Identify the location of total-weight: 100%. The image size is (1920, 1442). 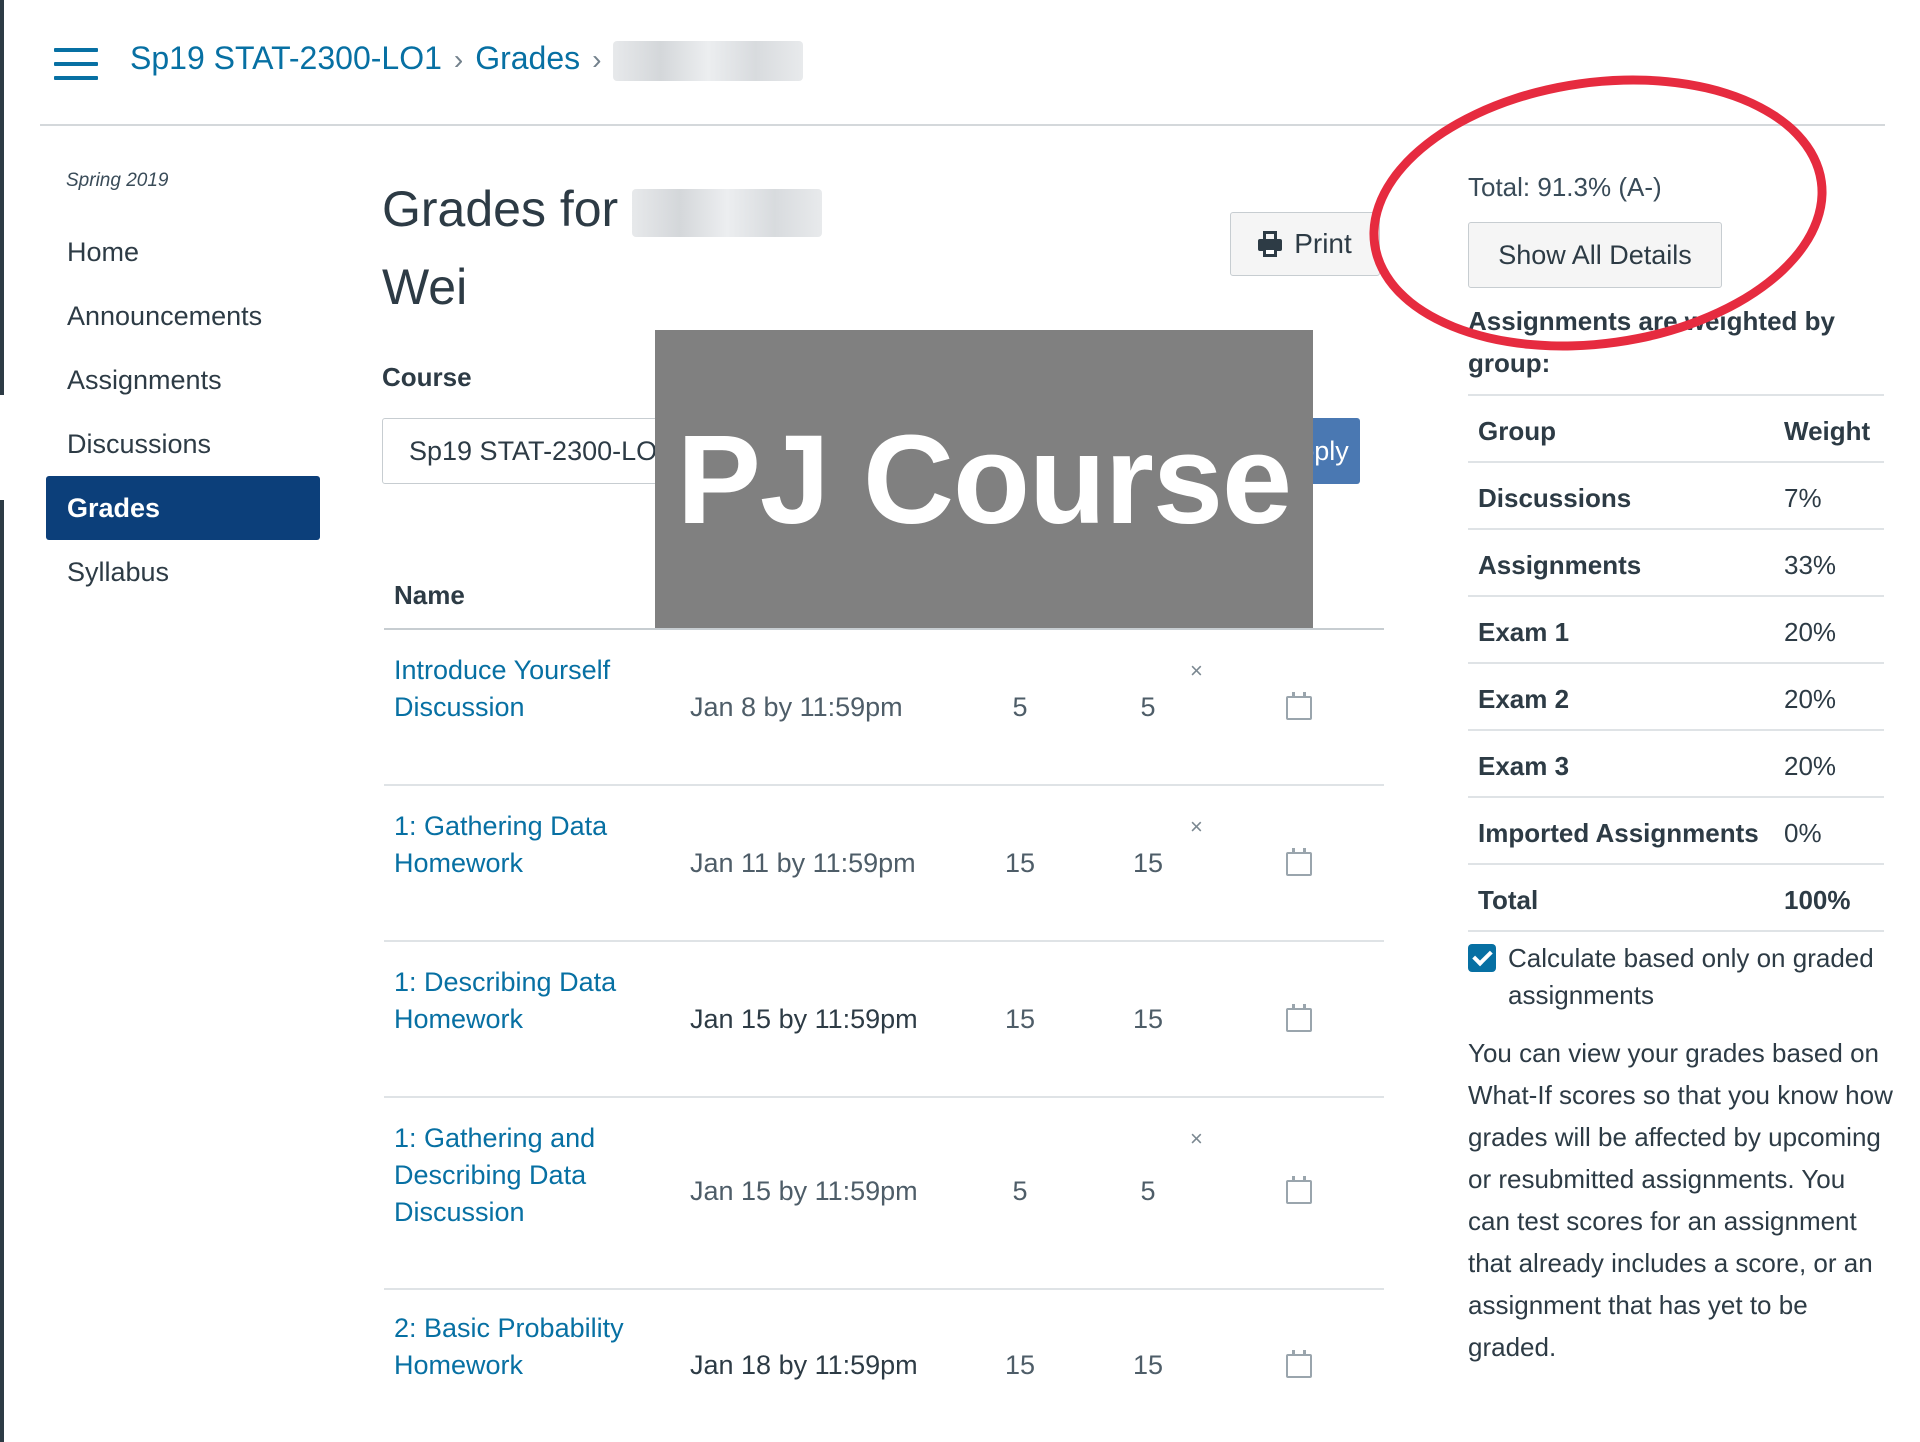
(1817, 900).